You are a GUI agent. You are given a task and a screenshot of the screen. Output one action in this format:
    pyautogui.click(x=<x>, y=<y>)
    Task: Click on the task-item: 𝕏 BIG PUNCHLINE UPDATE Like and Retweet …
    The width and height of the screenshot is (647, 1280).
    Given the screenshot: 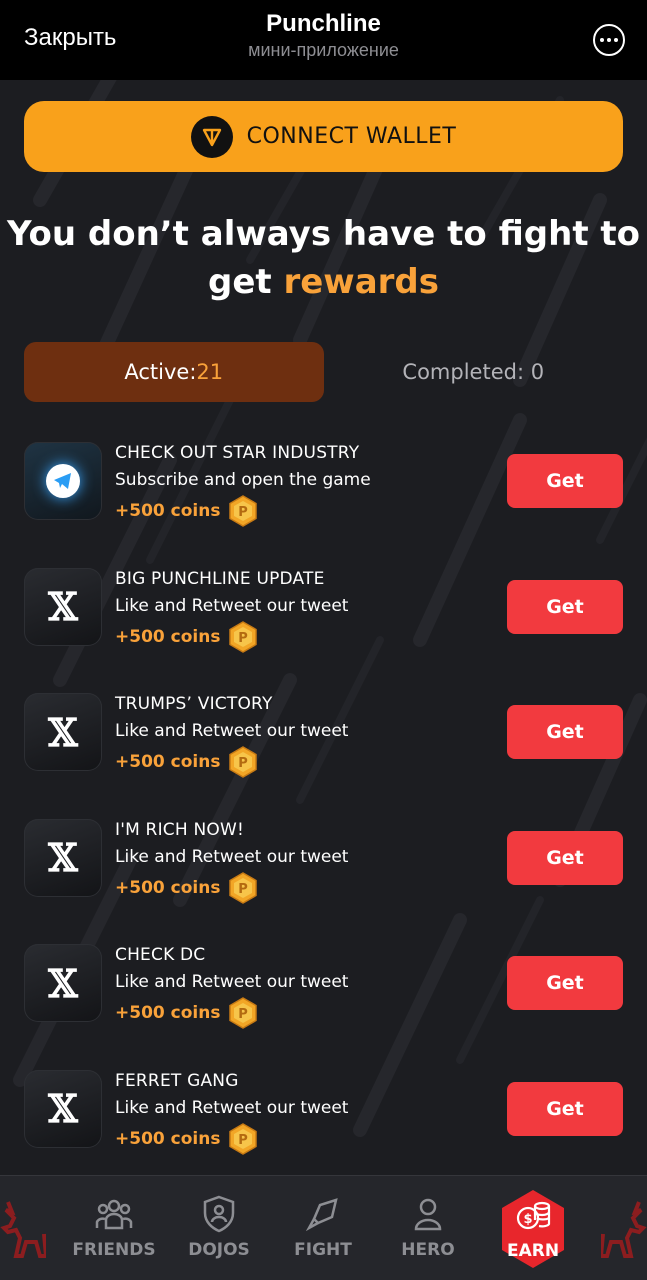 What is the action you would take?
    pyautogui.click(x=323, y=630)
    